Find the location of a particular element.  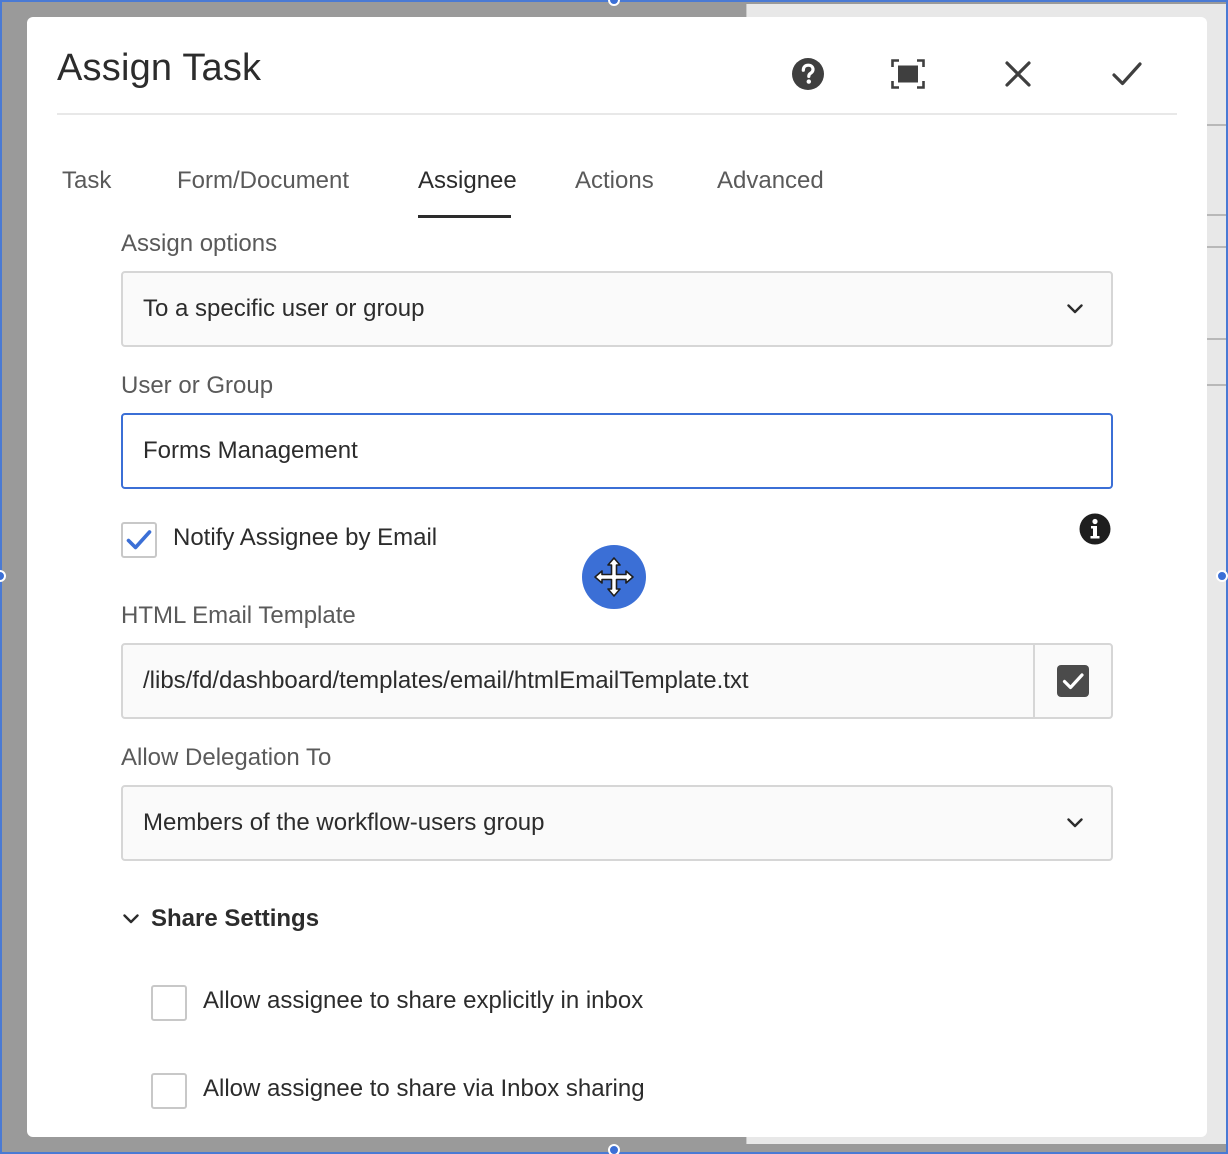

email-template-label: HTML Email Template is located at coordinates (238, 615).